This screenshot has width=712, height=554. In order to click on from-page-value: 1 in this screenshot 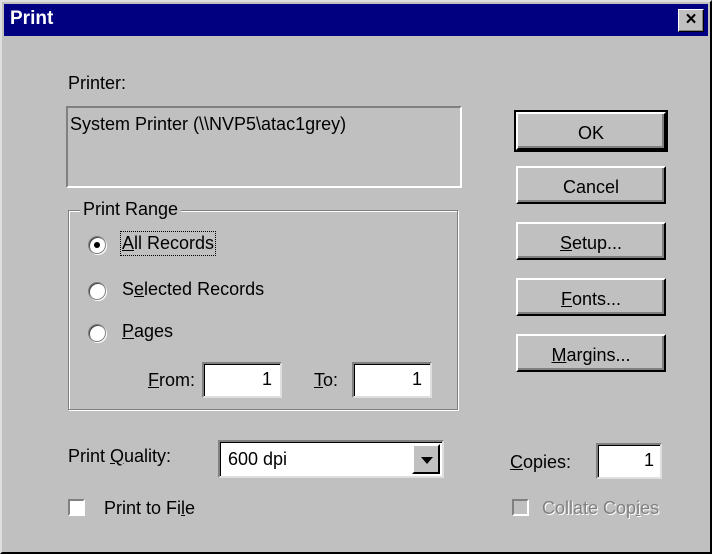, I will do `click(266, 379)`.